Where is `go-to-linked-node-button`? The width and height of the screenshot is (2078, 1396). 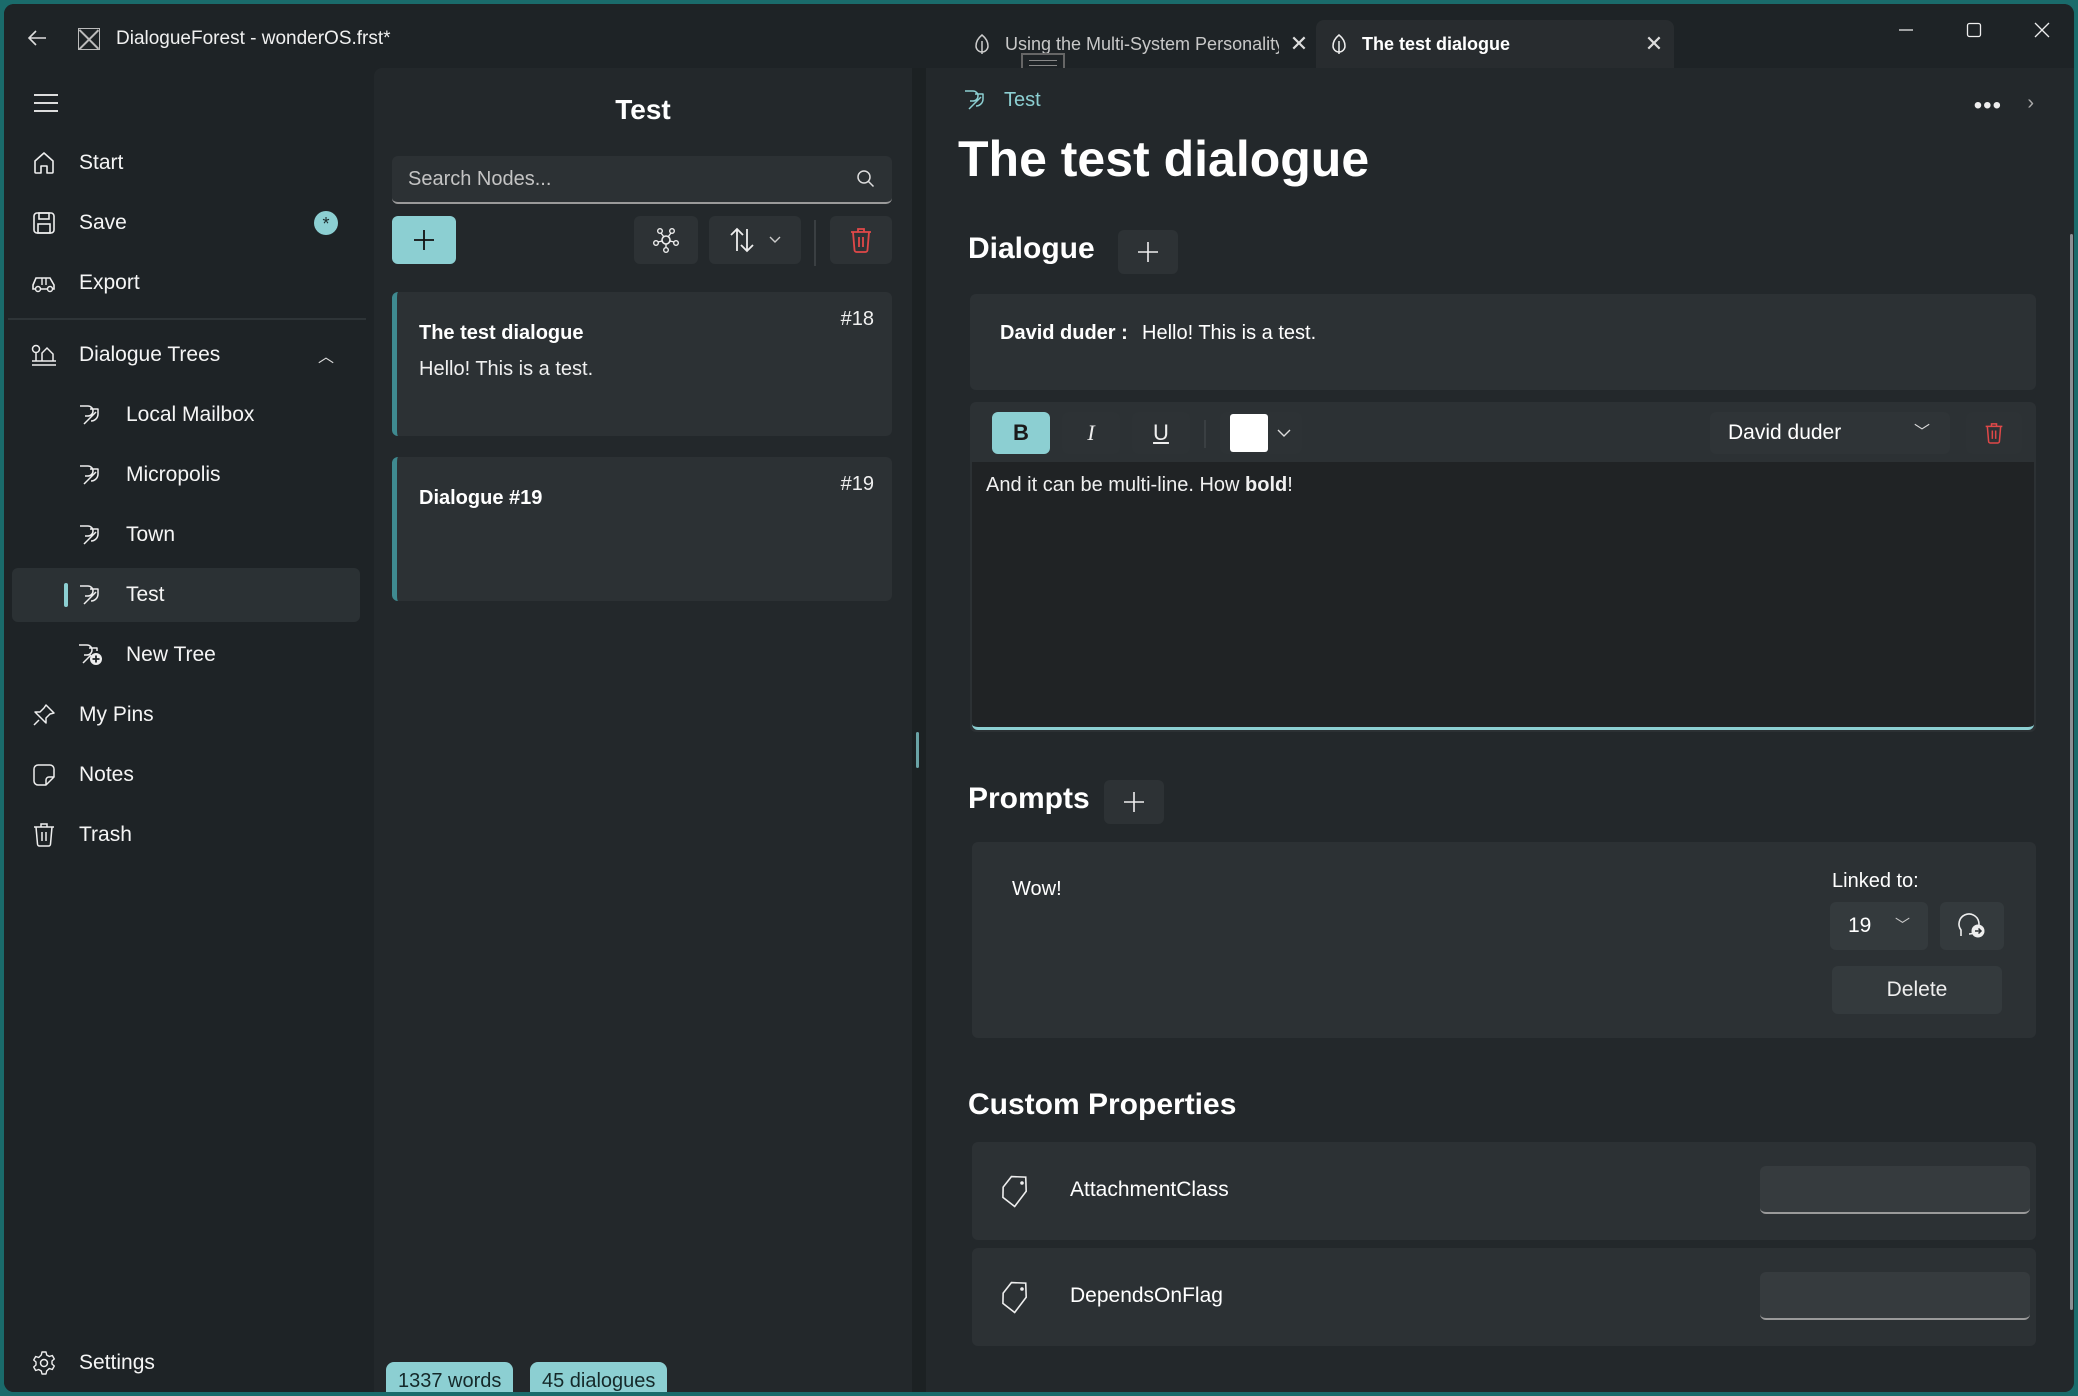
go-to-linked-node-button is located at coordinates (1972, 926).